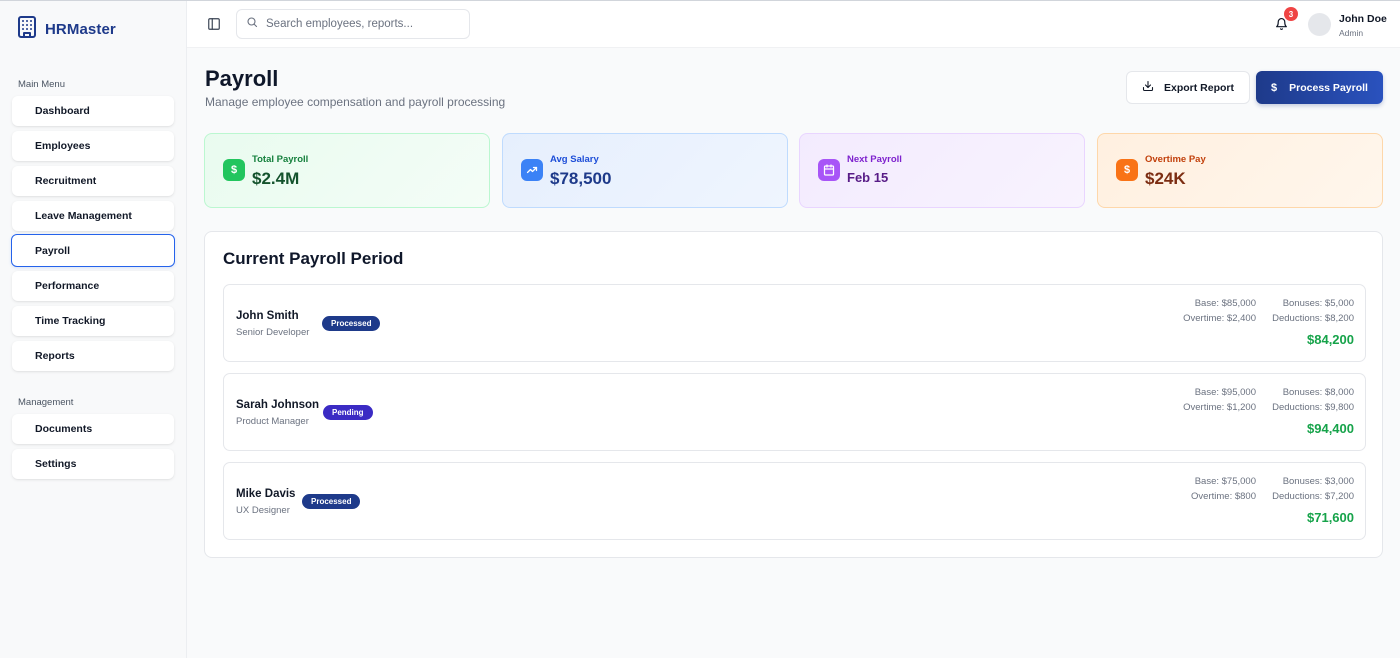 Image resolution: width=1400 pixels, height=658 pixels. I want to click on deductions: Deductions: $7,200, so click(1313, 496).